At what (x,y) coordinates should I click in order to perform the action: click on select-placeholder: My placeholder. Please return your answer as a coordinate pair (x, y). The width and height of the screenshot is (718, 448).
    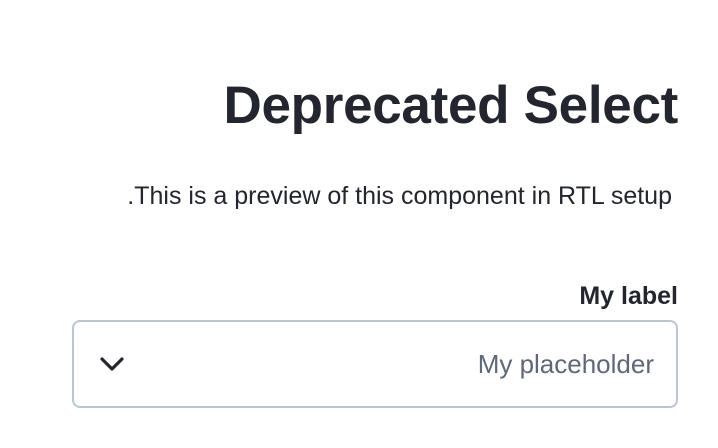
    Looking at the image, I should click on (565, 364).